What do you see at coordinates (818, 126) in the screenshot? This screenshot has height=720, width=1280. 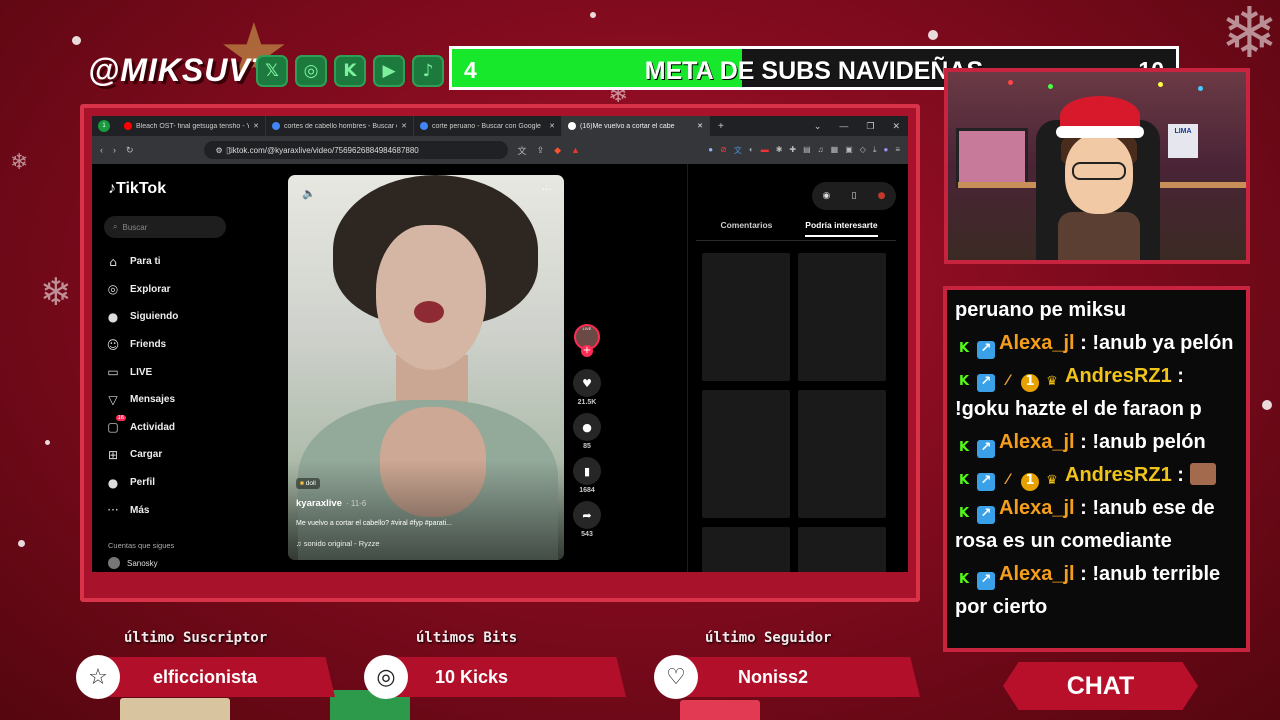 I see `chevron-down-icon: ⌄` at bounding box center [818, 126].